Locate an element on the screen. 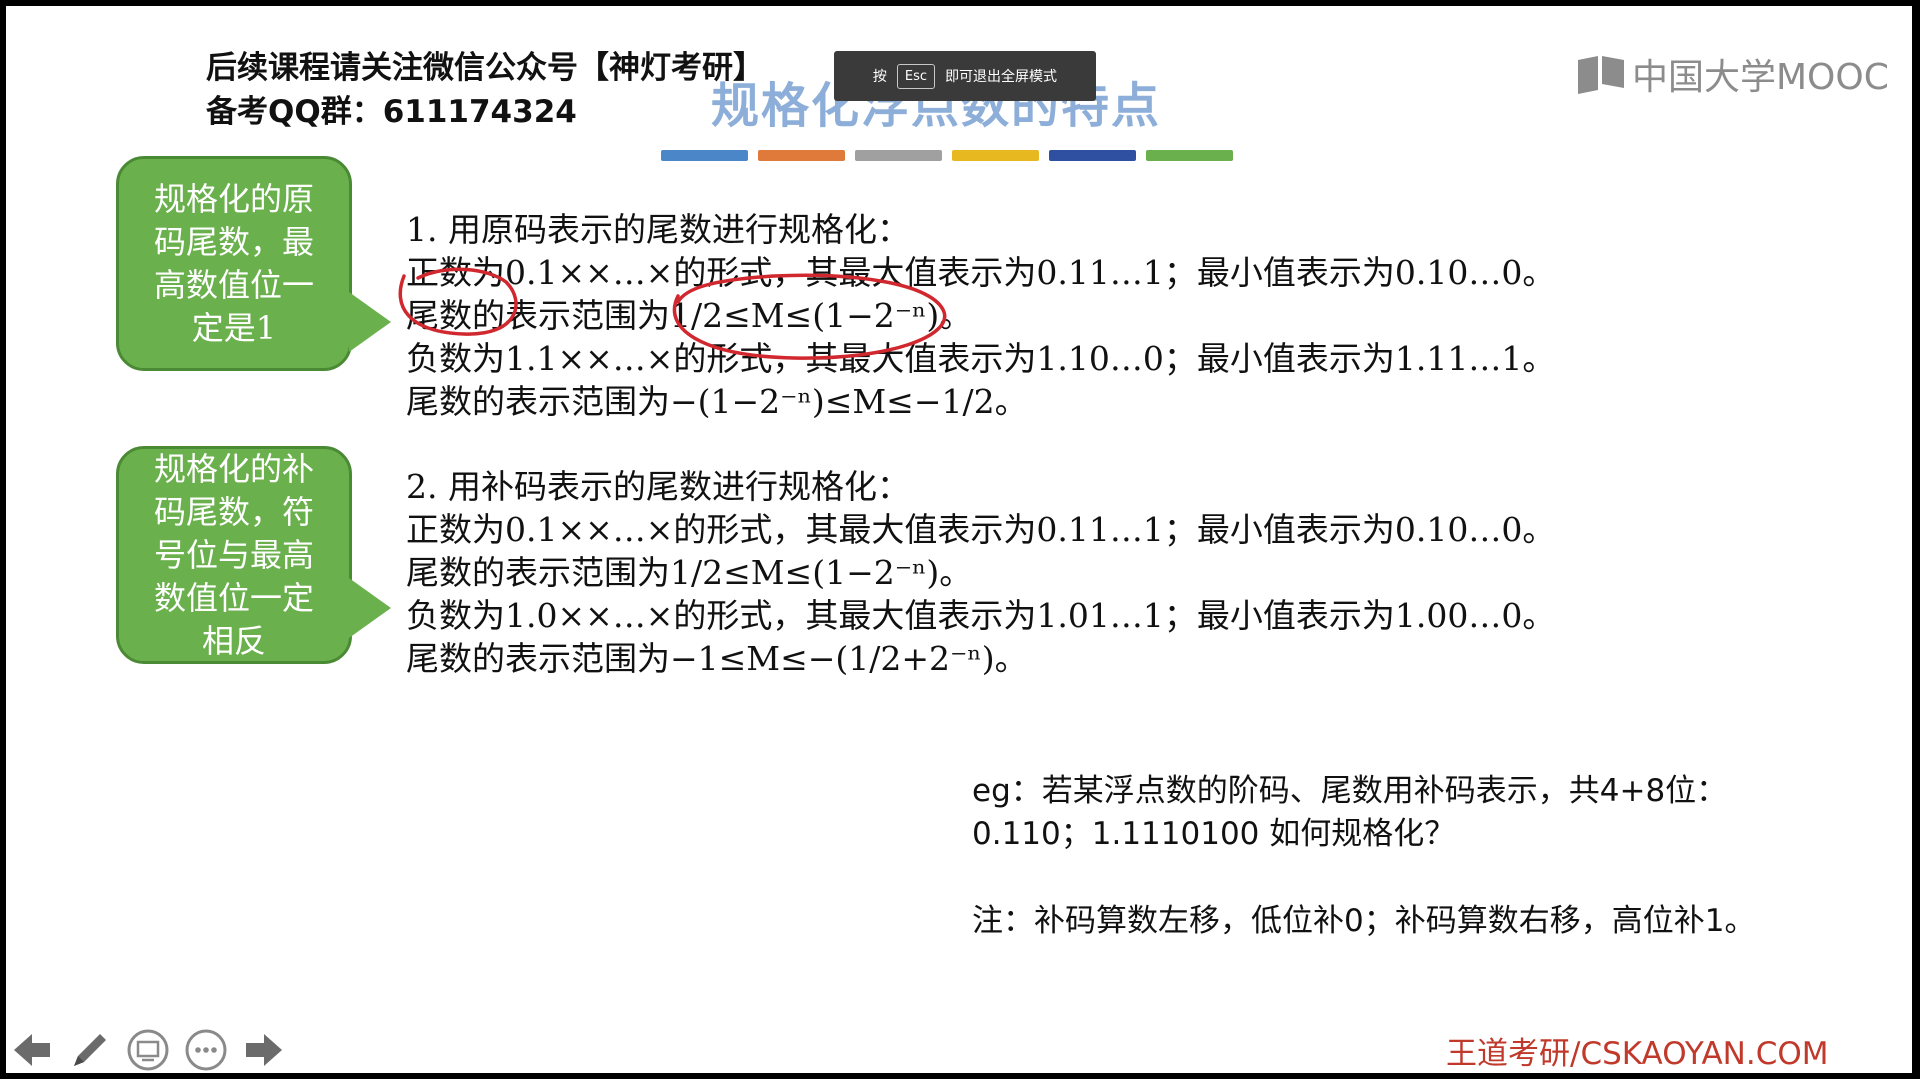 This screenshot has height=1079, width=1920. pen-tool-button is located at coordinates (90, 1050).